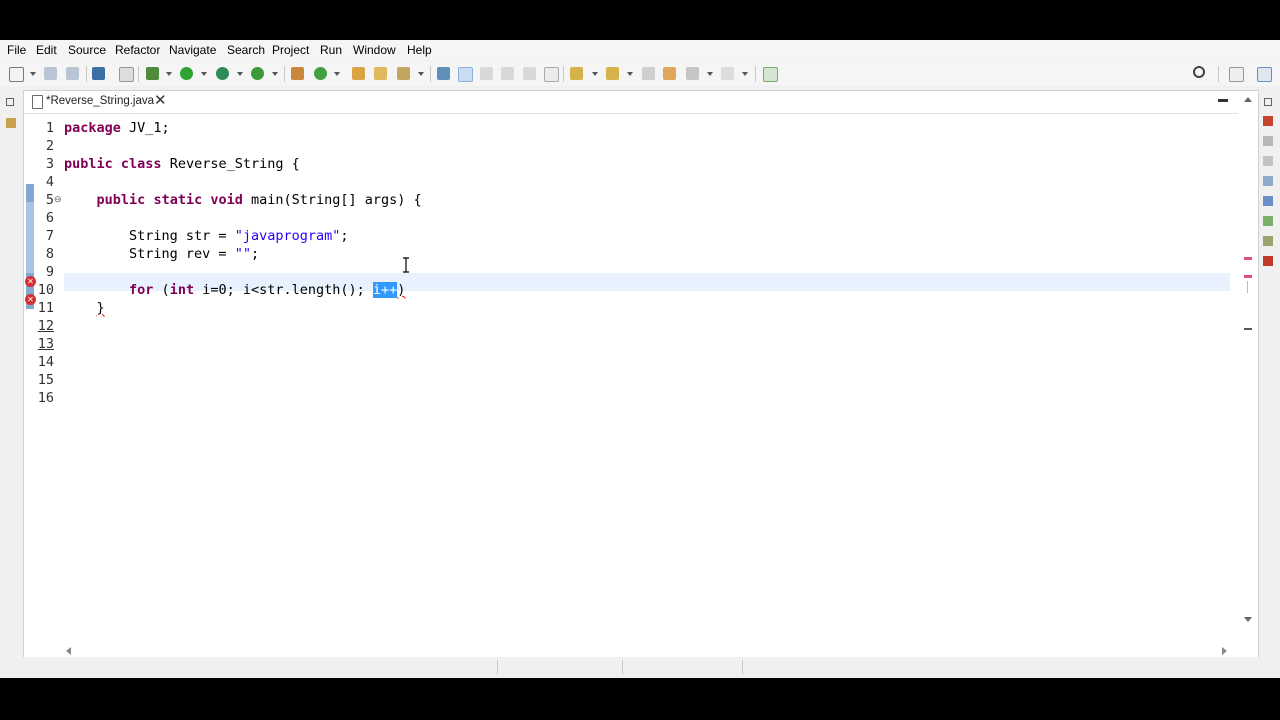  What do you see at coordinates (727, 73) in the screenshot?
I see `forward-icon` at bounding box center [727, 73].